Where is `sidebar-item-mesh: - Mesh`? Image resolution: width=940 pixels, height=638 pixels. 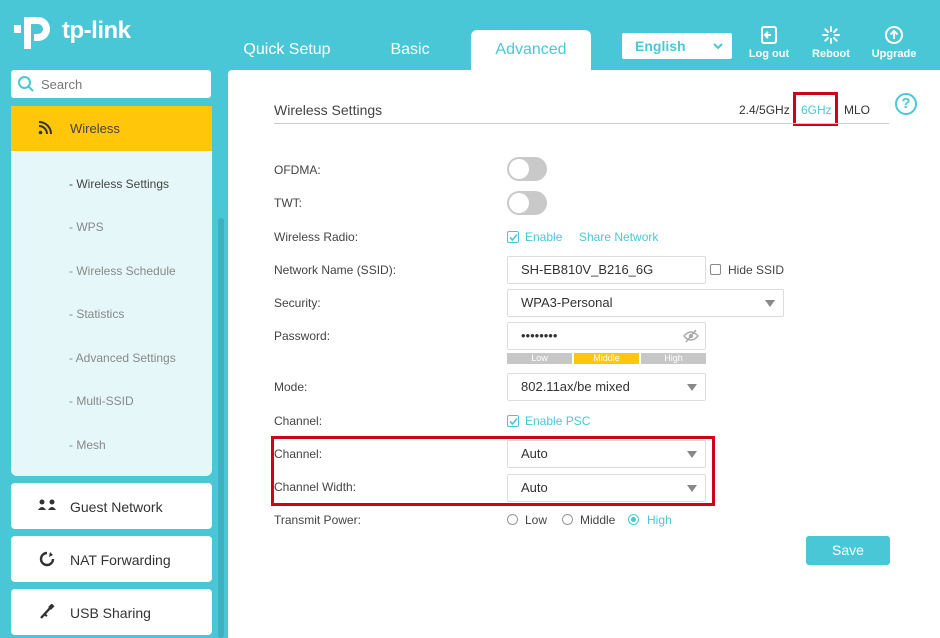
sidebar-item-mesh: - Mesh is located at coordinates (87, 445).